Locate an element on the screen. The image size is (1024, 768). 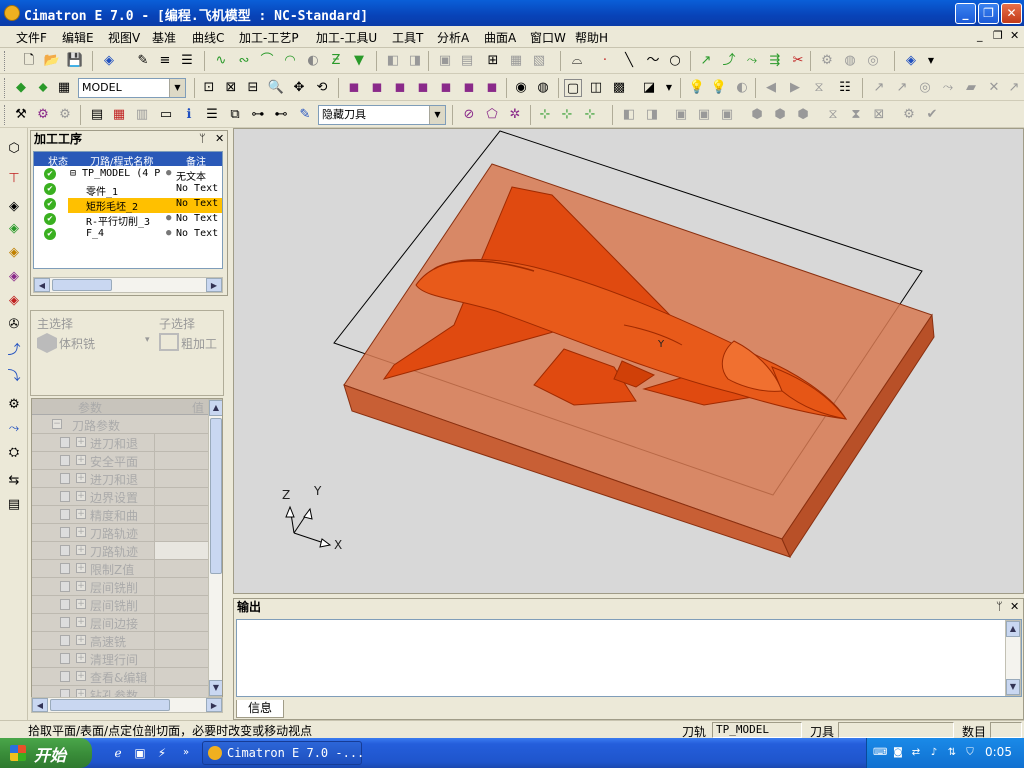
measure-2-icon: ↗ is located at coordinates (902, 88).